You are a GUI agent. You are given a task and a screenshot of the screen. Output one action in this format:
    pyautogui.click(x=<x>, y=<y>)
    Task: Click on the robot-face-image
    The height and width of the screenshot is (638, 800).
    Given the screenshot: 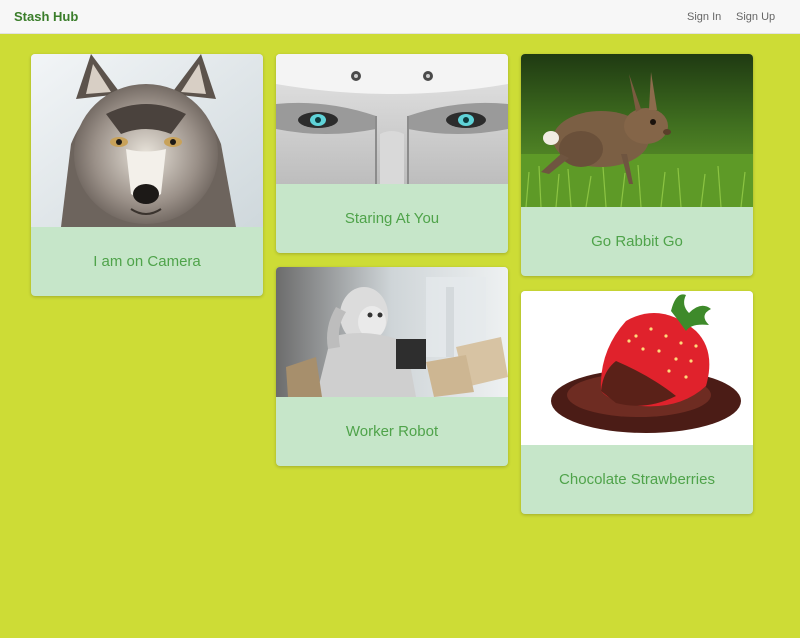 What is the action you would take?
    pyautogui.click(x=392, y=119)
    